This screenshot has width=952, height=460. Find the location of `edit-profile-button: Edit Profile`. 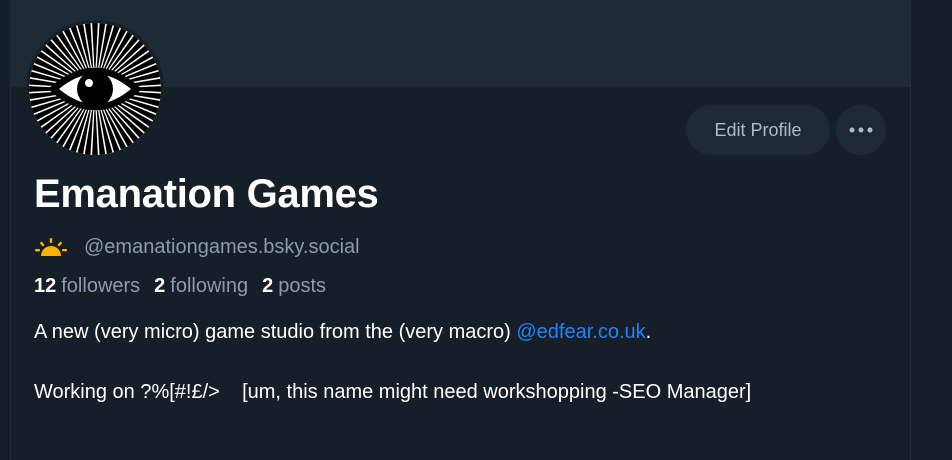

edit-profile-button: Edit Profile is located at coordinates (758, 130).